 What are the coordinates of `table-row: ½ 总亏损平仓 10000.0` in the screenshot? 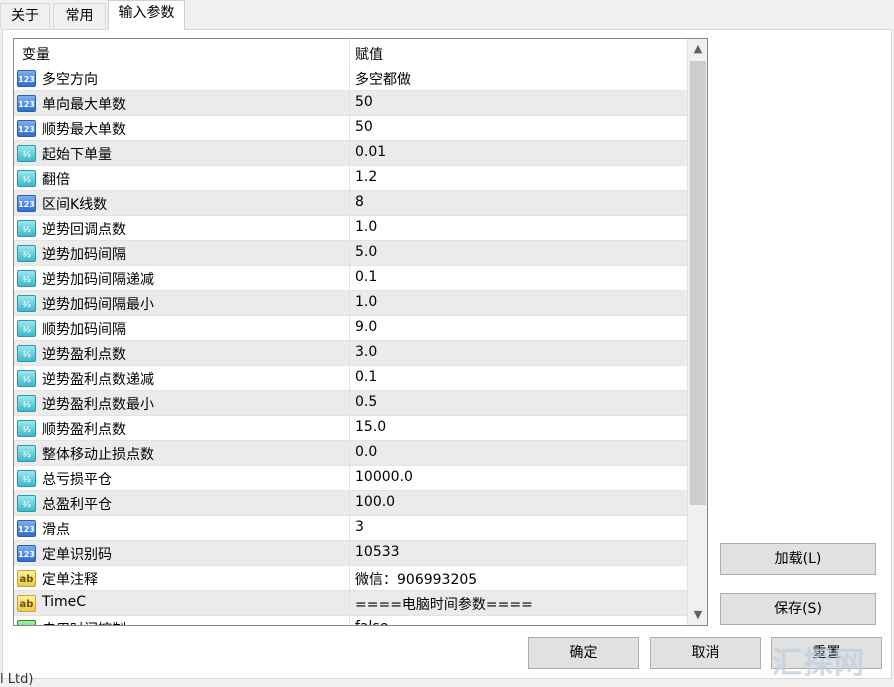 It's located at (350, 478).